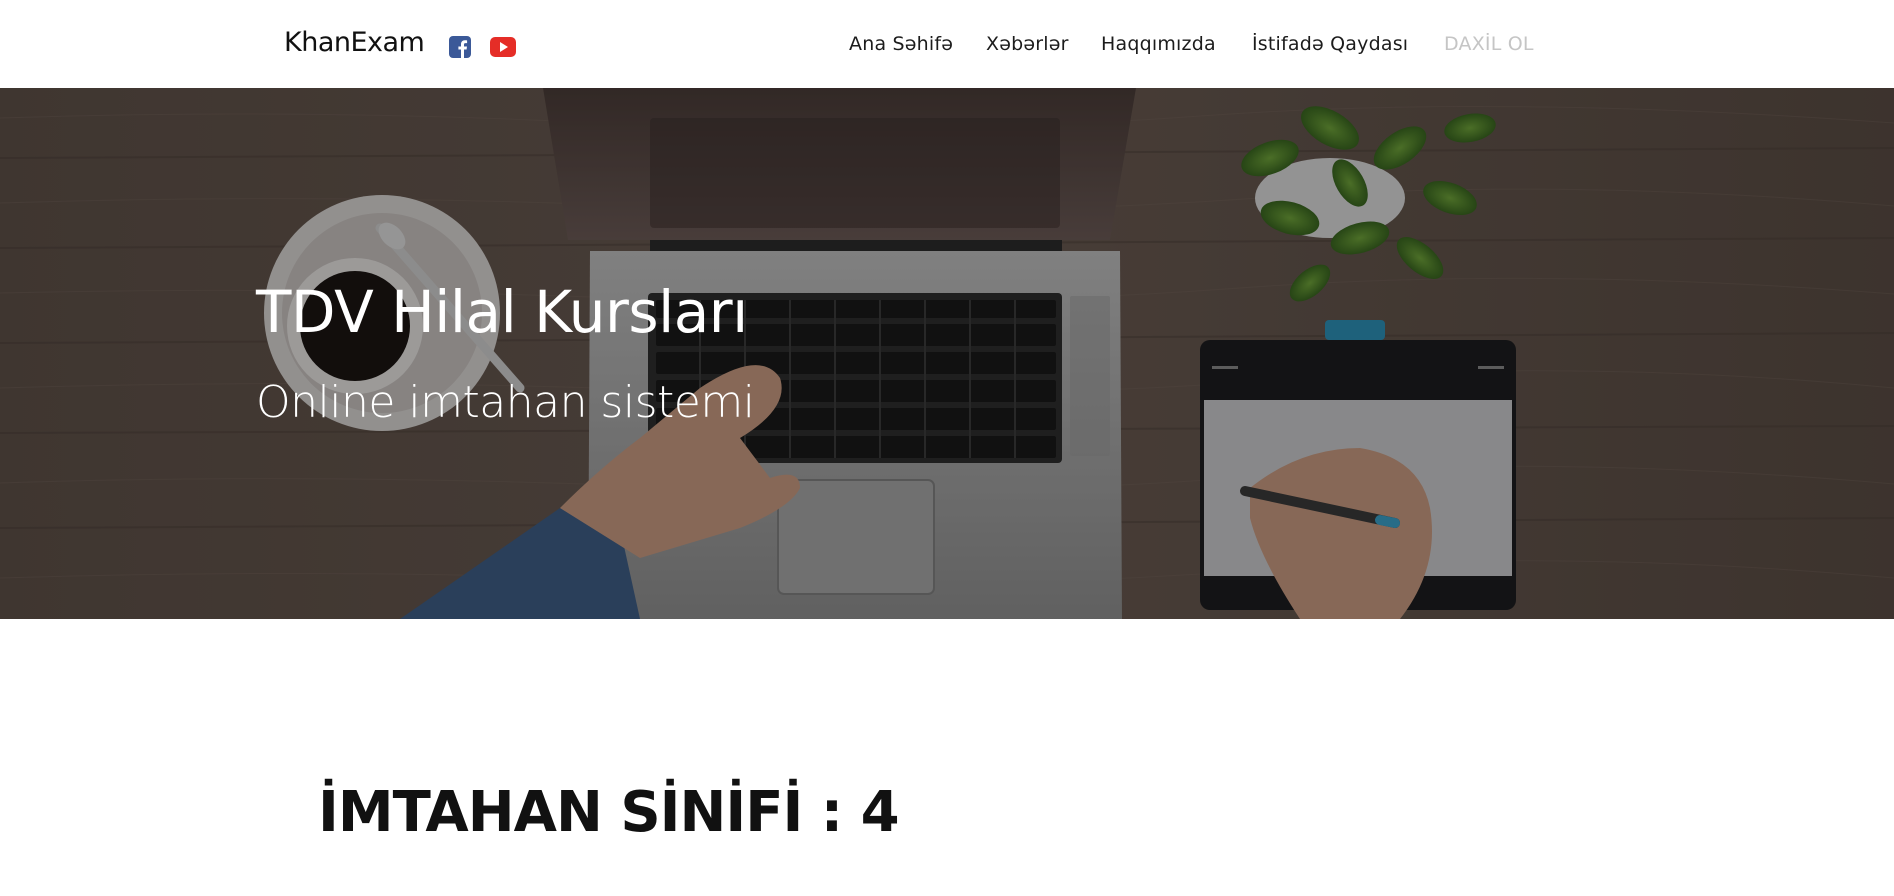 The image size is (1894, 896). What do you see at coordinates (901, 44) in the screenshot?
I see `nav-home: Ana Səhifə` at bounding box center [901, 44].